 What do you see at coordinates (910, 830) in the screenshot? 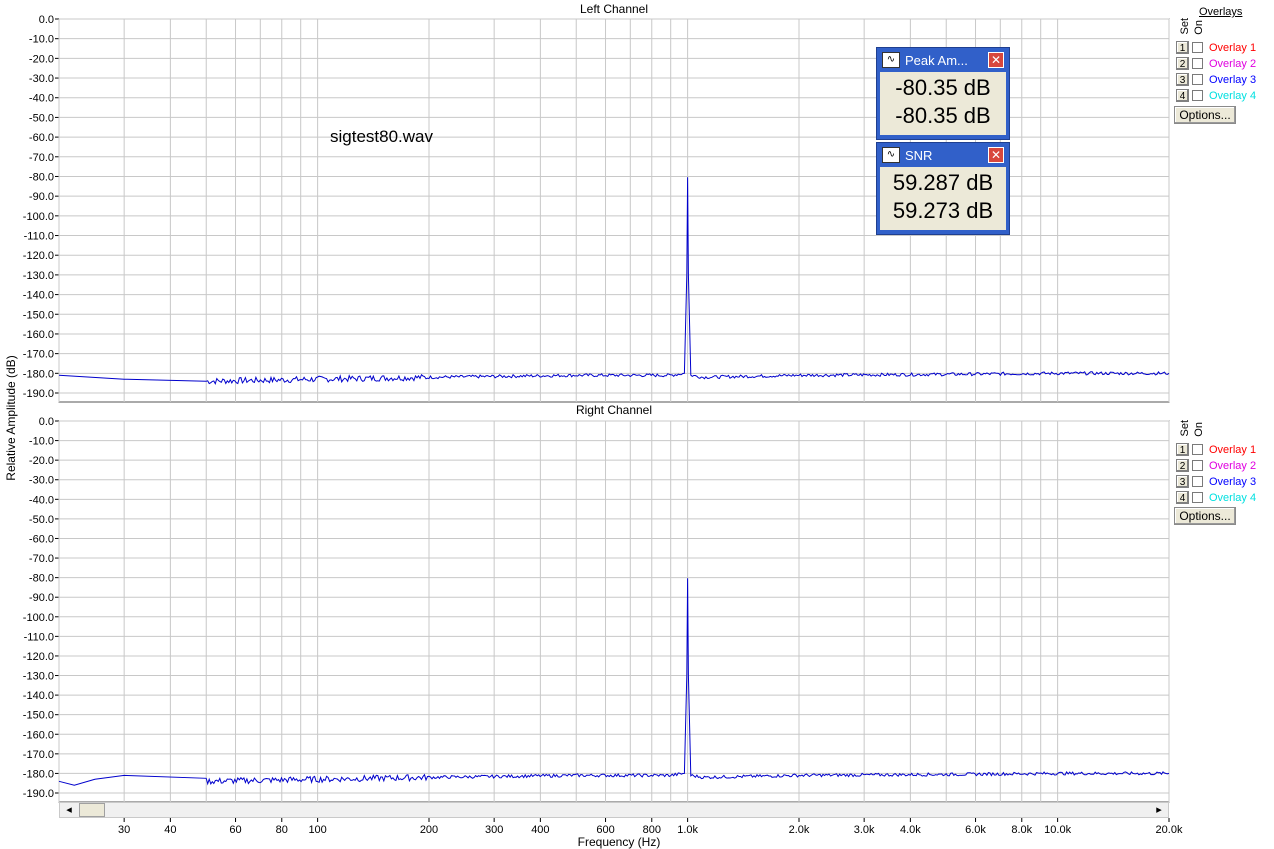
I see `x-tick-label: 4.0k` at bounding box center [910, 830].